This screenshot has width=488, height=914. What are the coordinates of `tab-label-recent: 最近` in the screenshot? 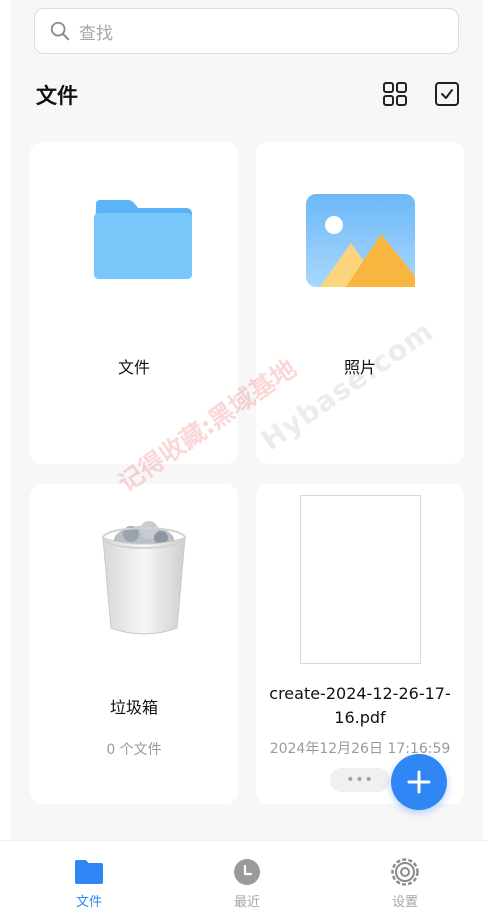 It's located at (246, 902).